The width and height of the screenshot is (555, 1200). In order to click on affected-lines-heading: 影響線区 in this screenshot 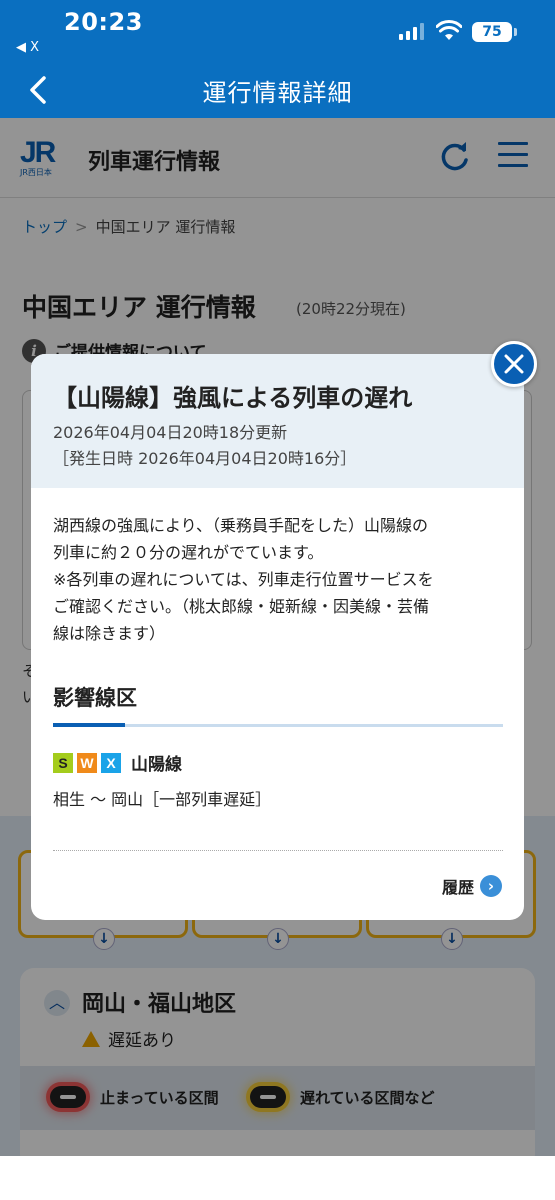, I will do `click(95, 698)`.